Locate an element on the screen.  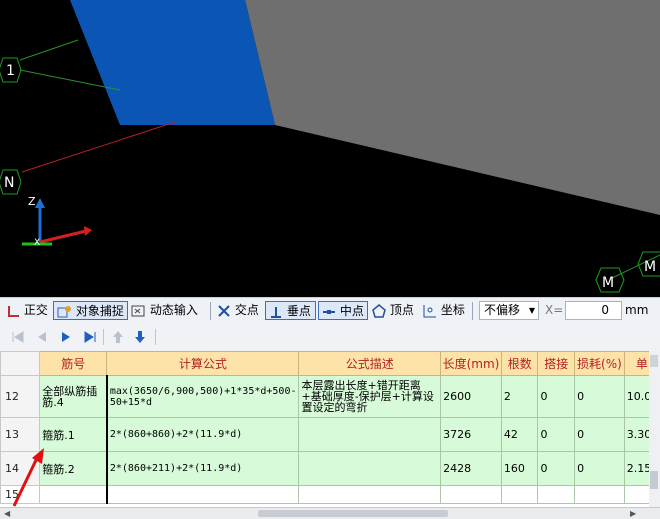
z-arrow-head is located at coordinates (40, 203).